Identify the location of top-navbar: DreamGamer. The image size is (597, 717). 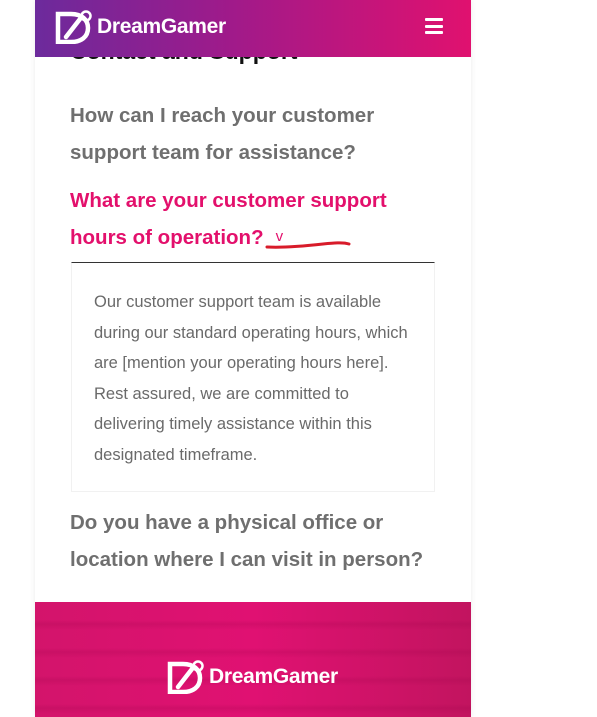
(253, 28).